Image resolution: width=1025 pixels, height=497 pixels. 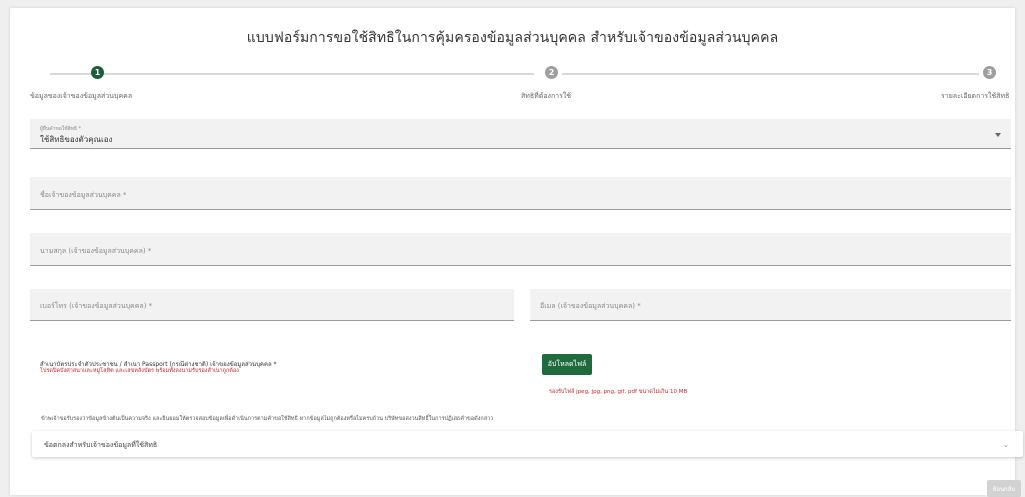 I want to click on step-3-label: รายละเอียดการใช้สิทธิ, so click(x=975, y=96).